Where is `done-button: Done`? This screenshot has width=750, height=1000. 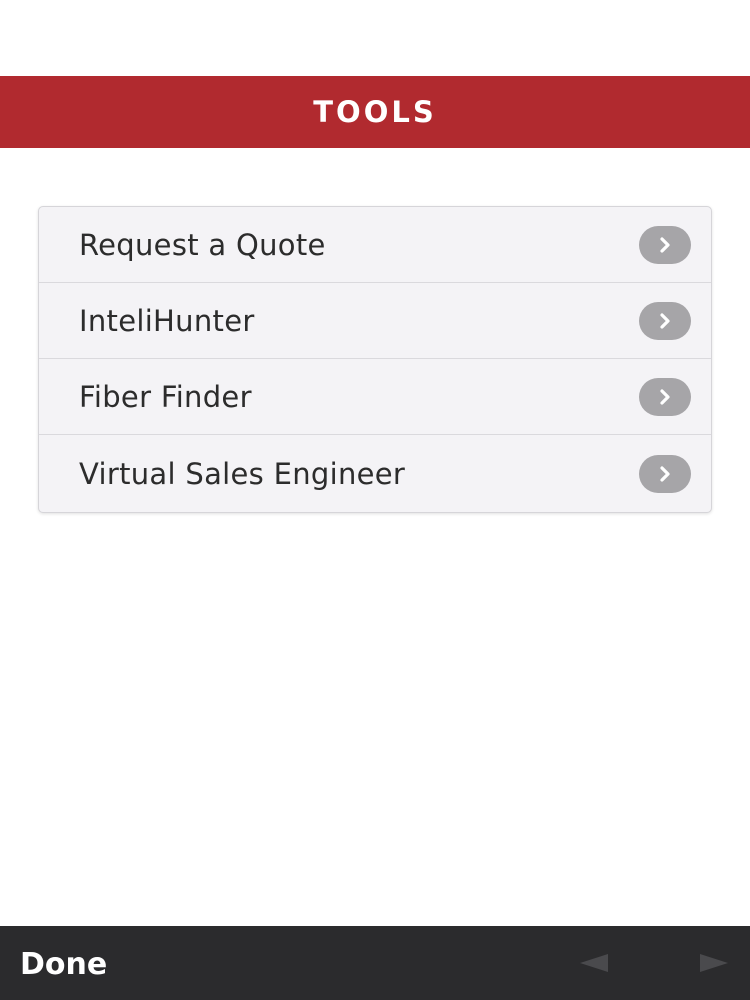 done-button: Done is located at coordinates (63, 963).